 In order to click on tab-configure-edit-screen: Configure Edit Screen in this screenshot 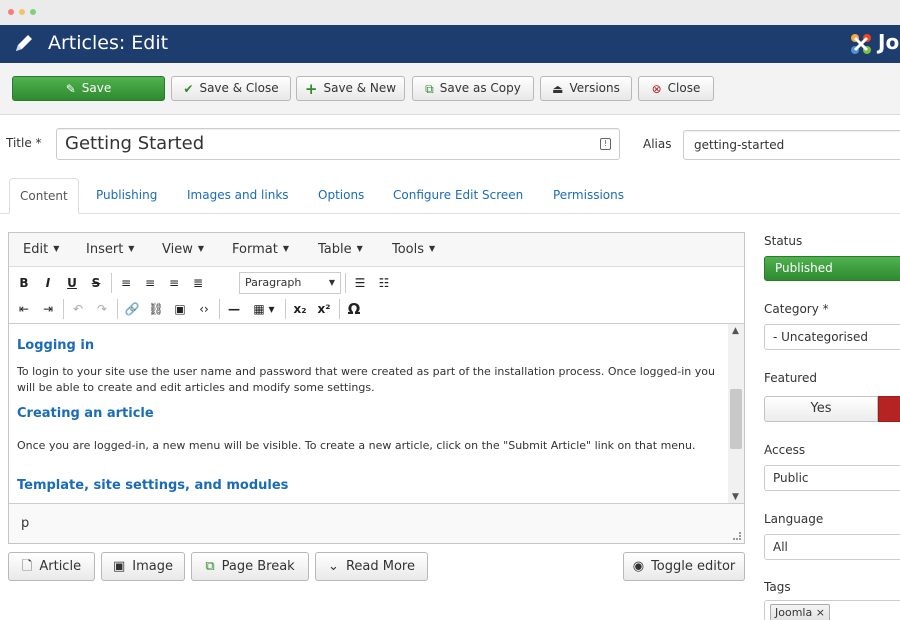, I will do `click(458, 196)`.